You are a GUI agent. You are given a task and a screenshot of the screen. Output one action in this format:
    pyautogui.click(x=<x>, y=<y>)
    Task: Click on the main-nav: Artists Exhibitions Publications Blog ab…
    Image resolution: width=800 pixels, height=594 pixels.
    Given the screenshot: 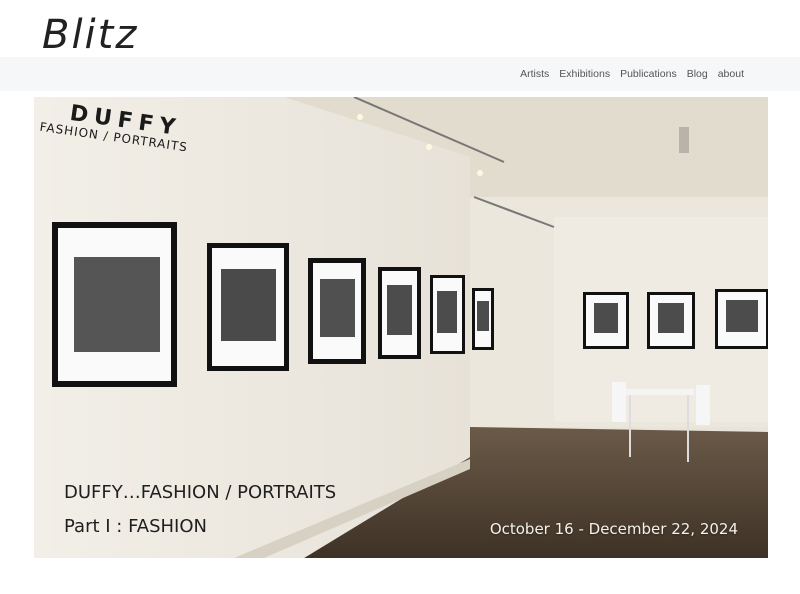 What is the action you would take?
    pyautogui.click(x=632, y=74)
    